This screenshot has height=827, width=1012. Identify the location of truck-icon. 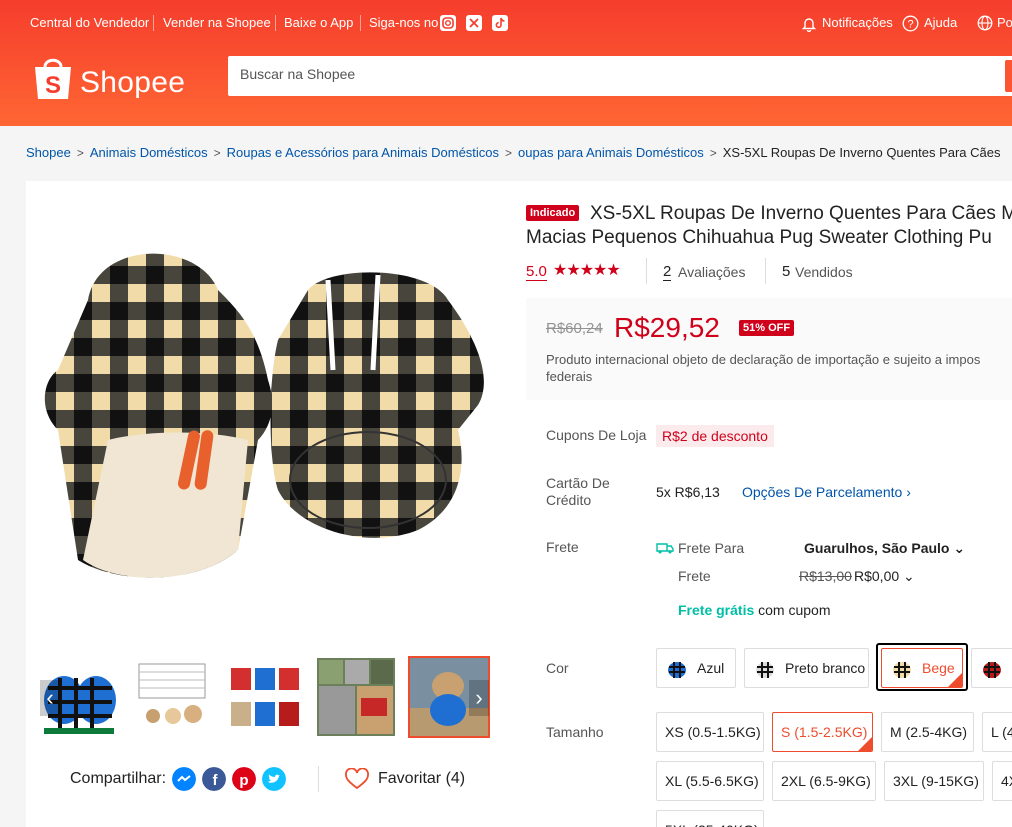
(665, 548).